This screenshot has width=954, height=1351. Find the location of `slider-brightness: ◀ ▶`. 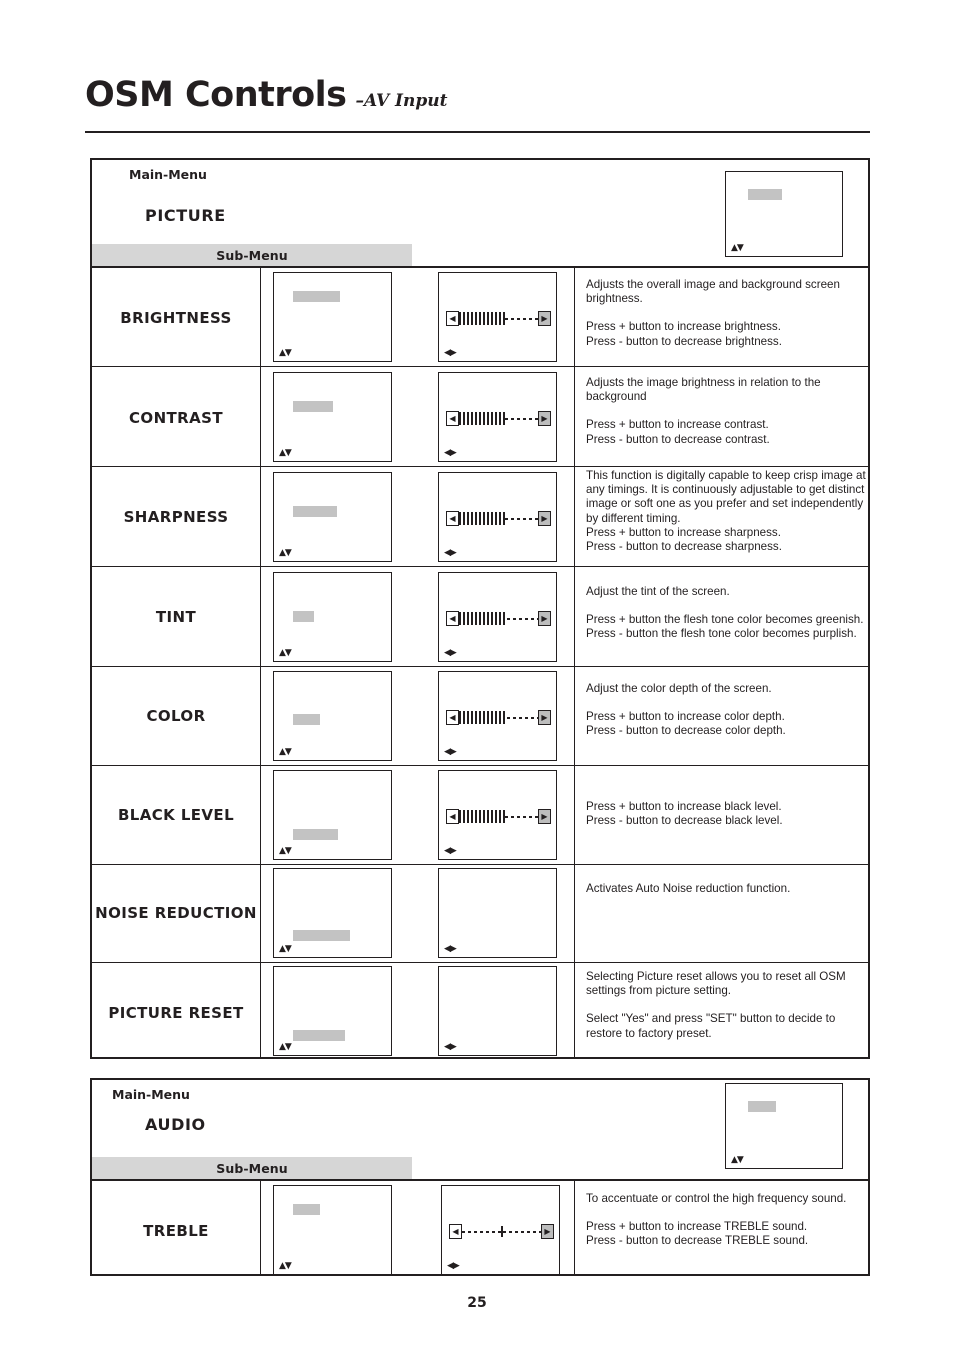

slider-brightness: ◀ ▶ is located at coordinates (498, 318).